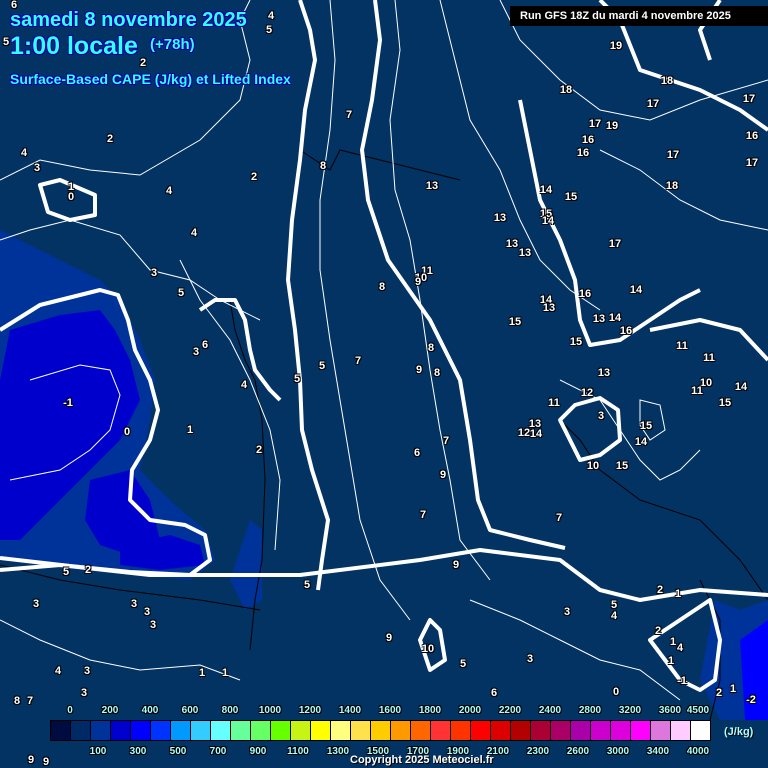 The height and width of the screenshot is (768, 768). Describe the element at coordinates (138, 751) in the screenshot. I see `legend-tick-bottom: 300` at that location.